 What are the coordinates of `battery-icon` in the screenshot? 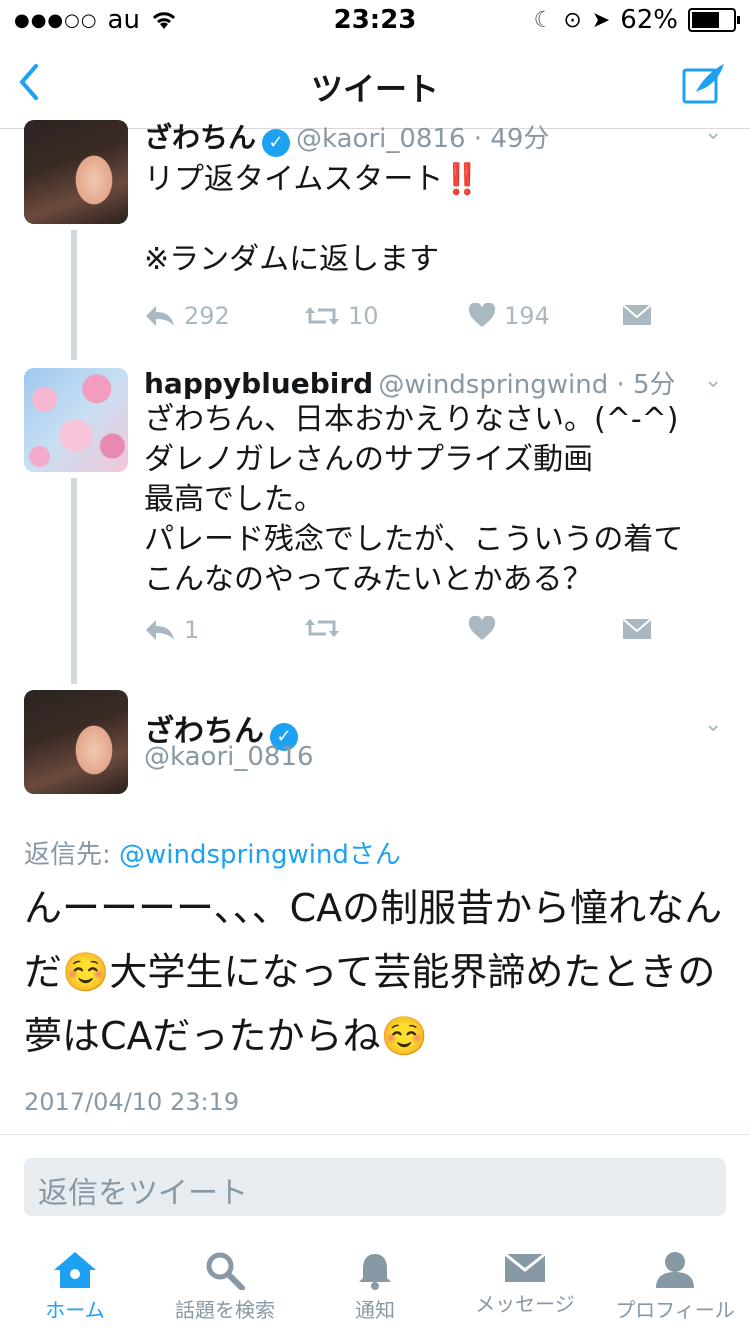 It's located at (714, 20).